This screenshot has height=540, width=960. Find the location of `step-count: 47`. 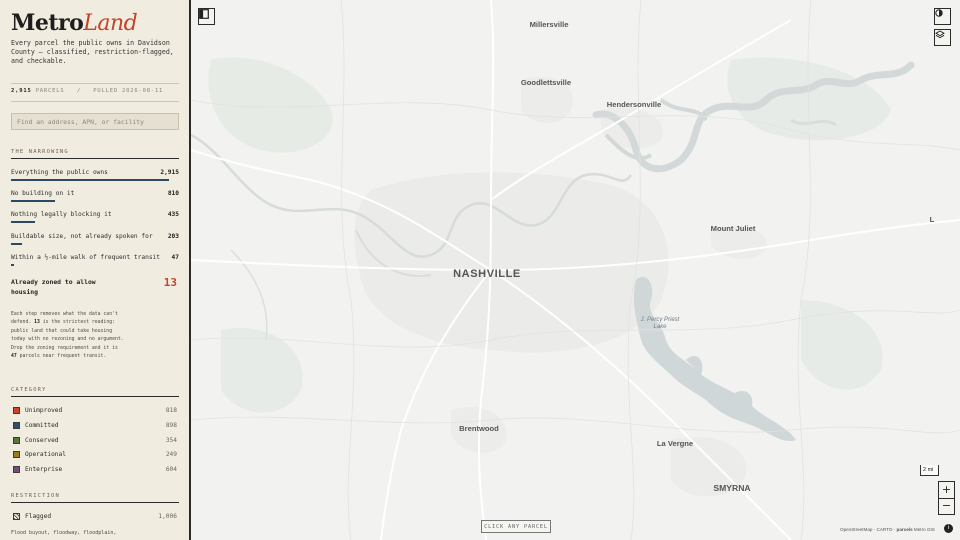

step-count: 47 is located at coordinates (175, 257).